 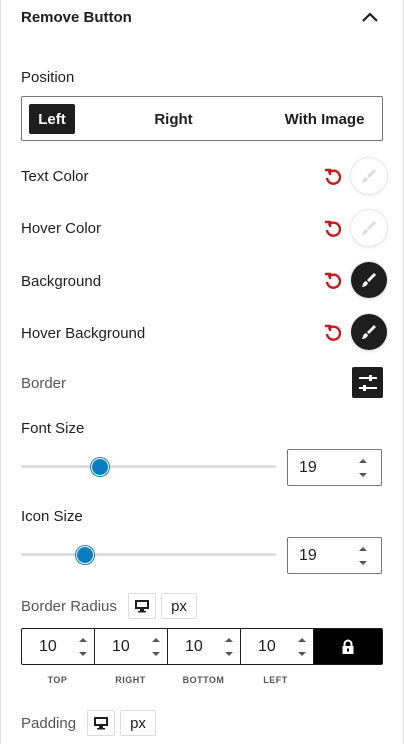 What do you see at coordinates (275, 680) in the screenshot?
I see `radius-side-label: LEFT` at bounding box center [275, 680].